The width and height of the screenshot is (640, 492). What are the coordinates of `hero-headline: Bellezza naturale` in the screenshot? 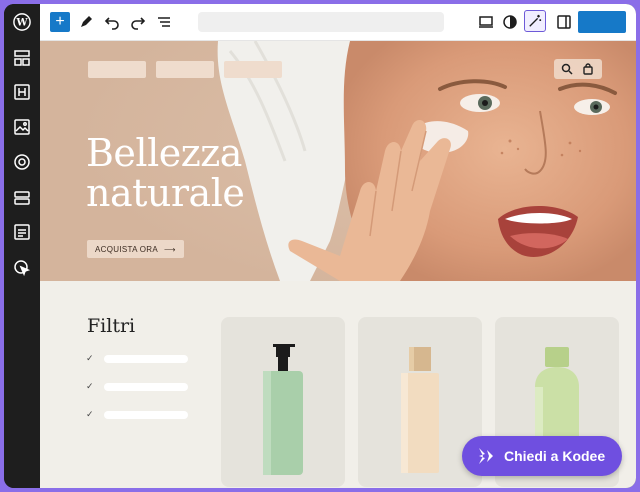 It's located at (165, 173).